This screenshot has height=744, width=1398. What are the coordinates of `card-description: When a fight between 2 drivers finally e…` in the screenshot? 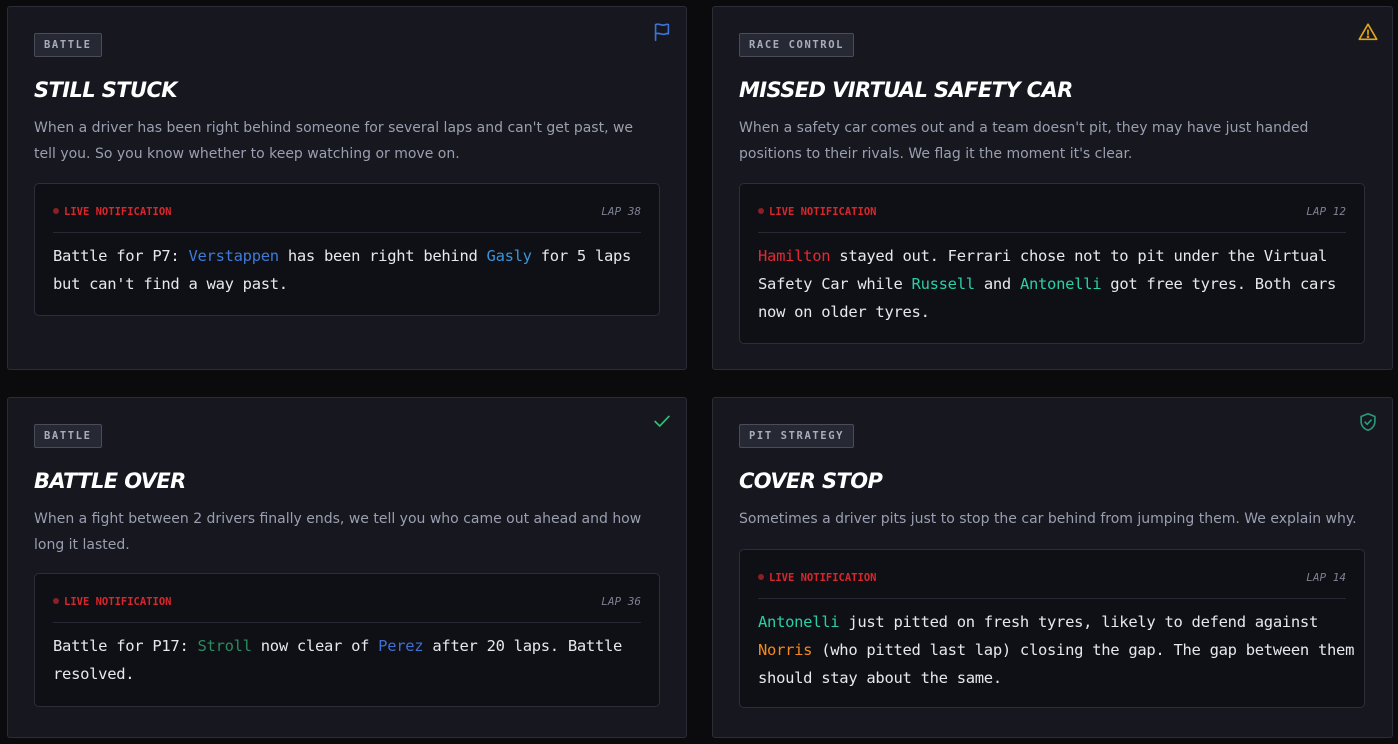 It's located at (338, 532).